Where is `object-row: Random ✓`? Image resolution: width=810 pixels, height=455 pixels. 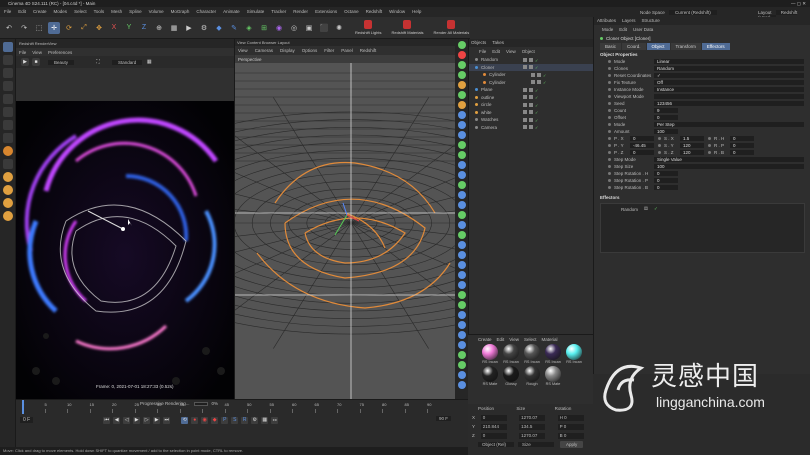
object-row: Random ✓ is located at coordinates (531, 60).